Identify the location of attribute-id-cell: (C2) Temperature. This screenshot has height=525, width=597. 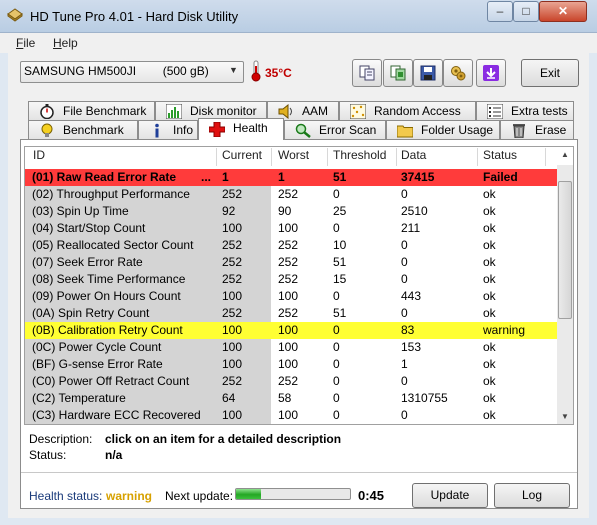
(79, 398).